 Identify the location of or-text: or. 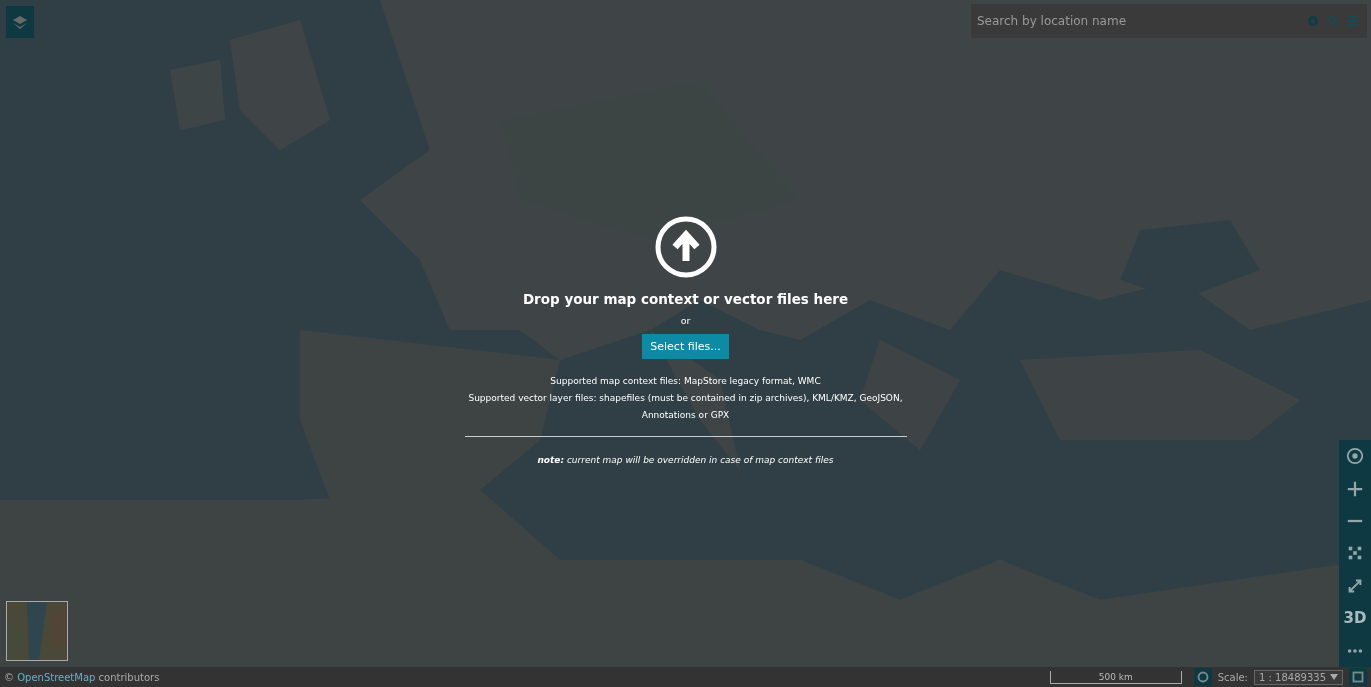
(685, 320).